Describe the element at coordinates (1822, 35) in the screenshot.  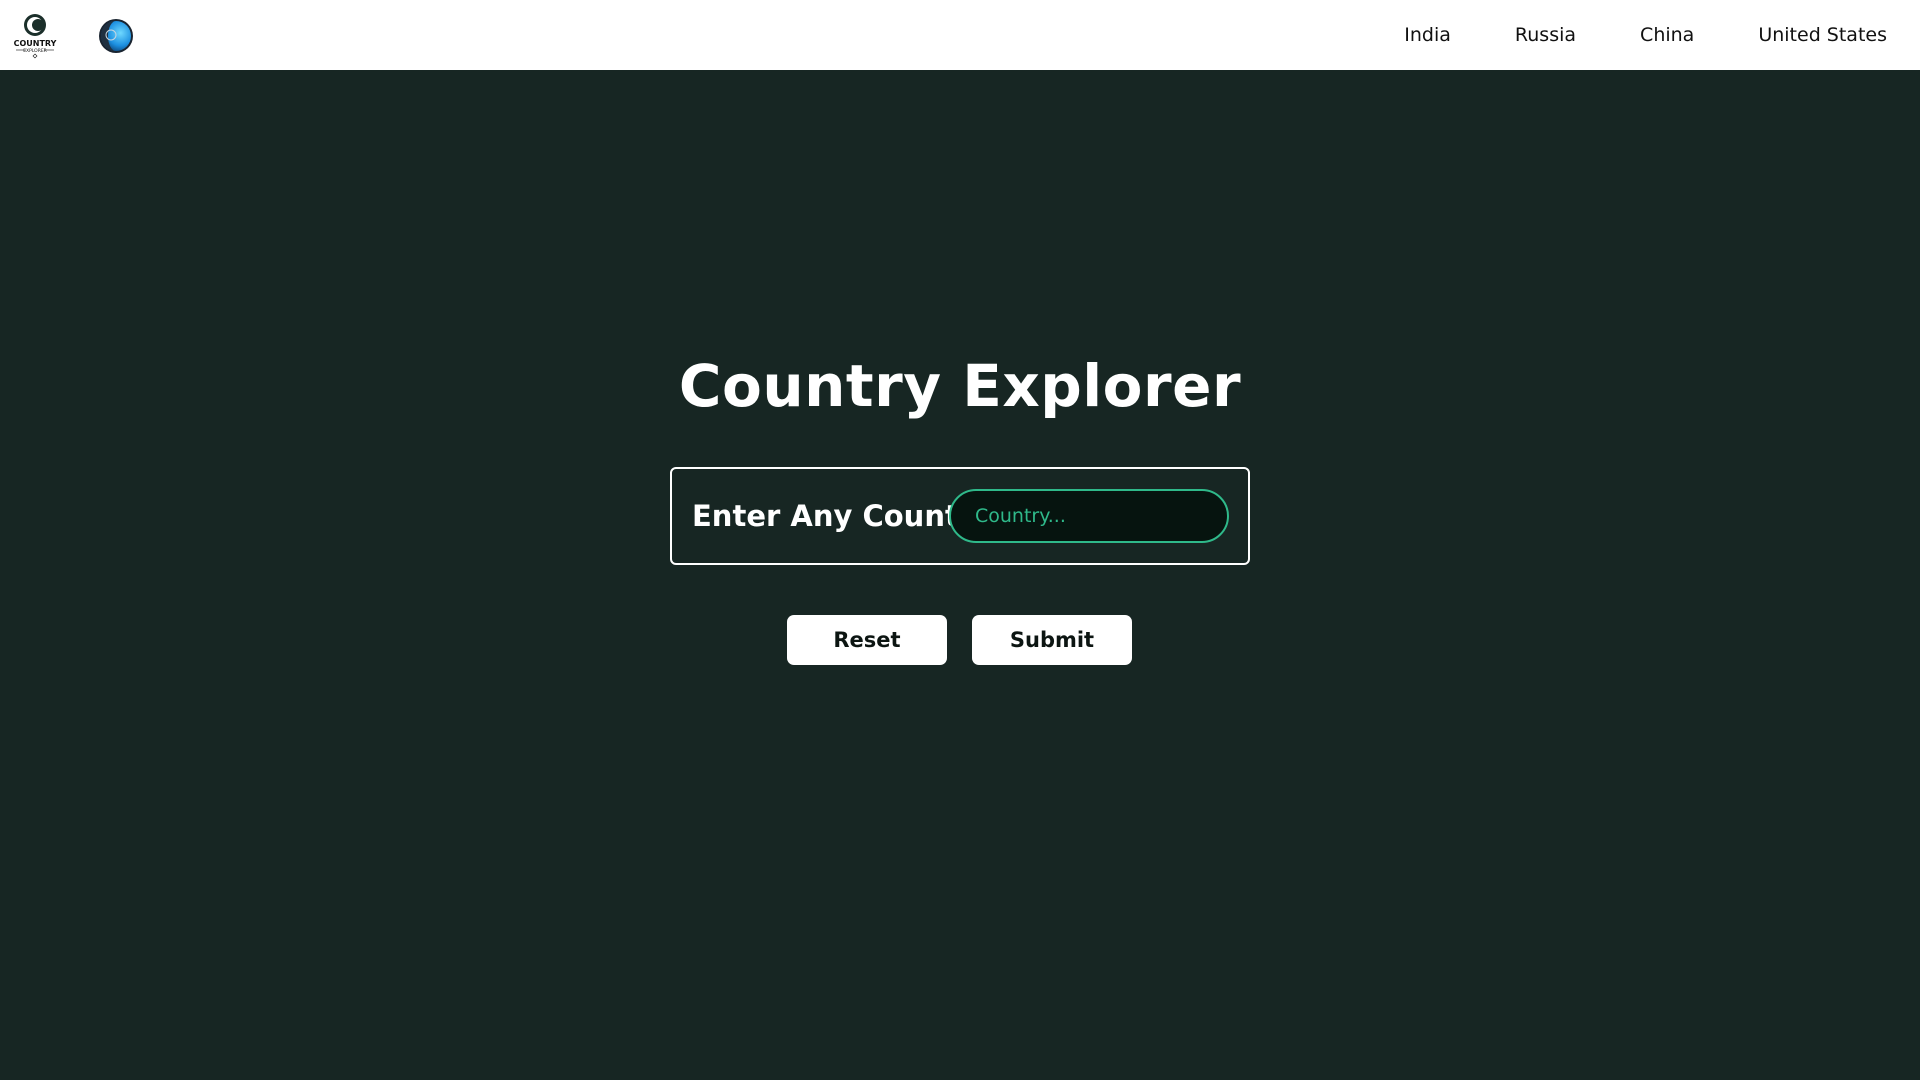
I see `nav-link-united-states: United States` at that location.